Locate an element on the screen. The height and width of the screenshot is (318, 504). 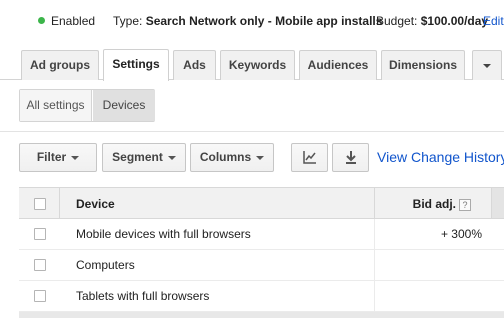
campaign-budget: Budget: $100.00/day is located at coordinates (432, 21).